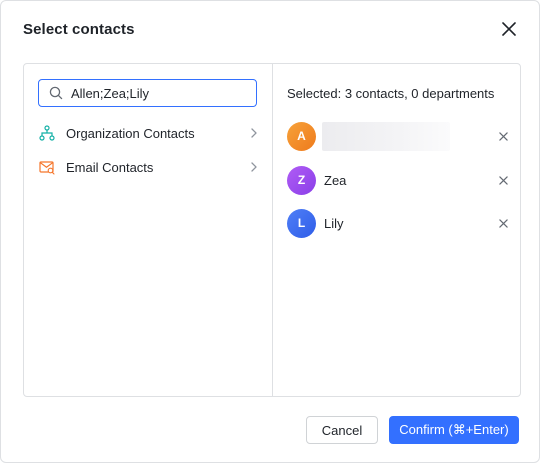 This screenshot has height=463, width=540. I want to click on avatar: L, so click(301, 223).